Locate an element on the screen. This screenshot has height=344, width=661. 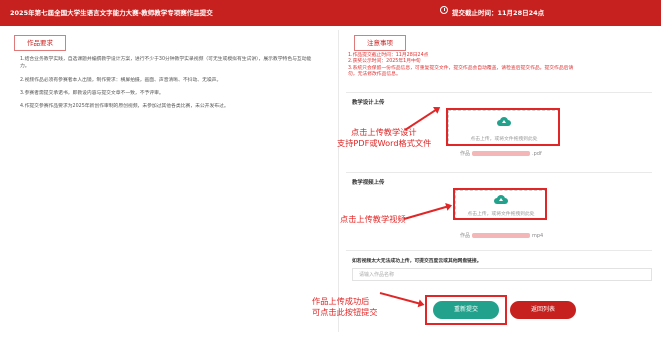
fallback-label: 如若视频太大无法成功上传，可提交百度云或其他网盘链接。 is located at coordinates (417, 261).